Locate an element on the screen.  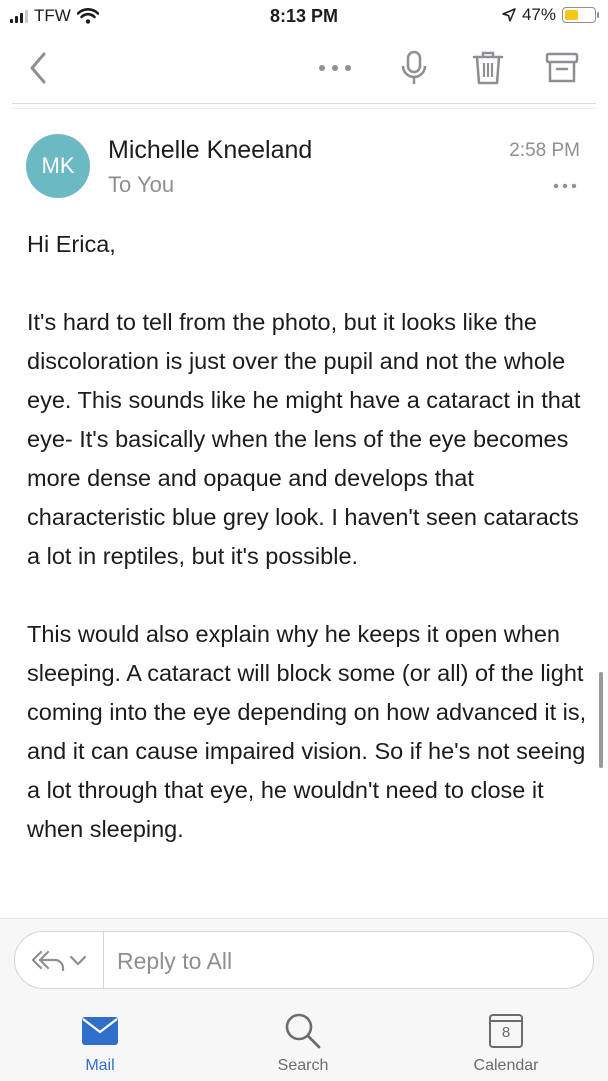
calendar-day: 8 is located at coordinates (506, 1032).